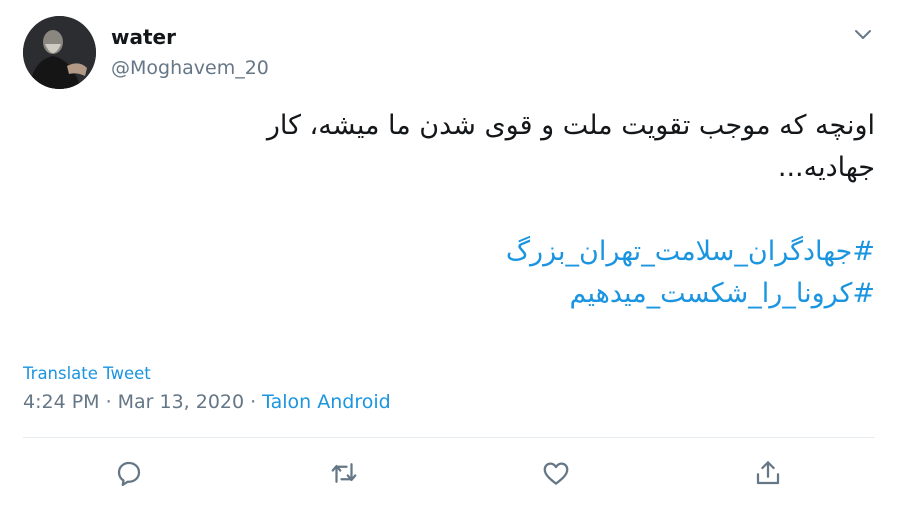 Image resolution: width=897 pixels, height=511 pixels. I want to click on chevron-down-icon, so click(863, 34).